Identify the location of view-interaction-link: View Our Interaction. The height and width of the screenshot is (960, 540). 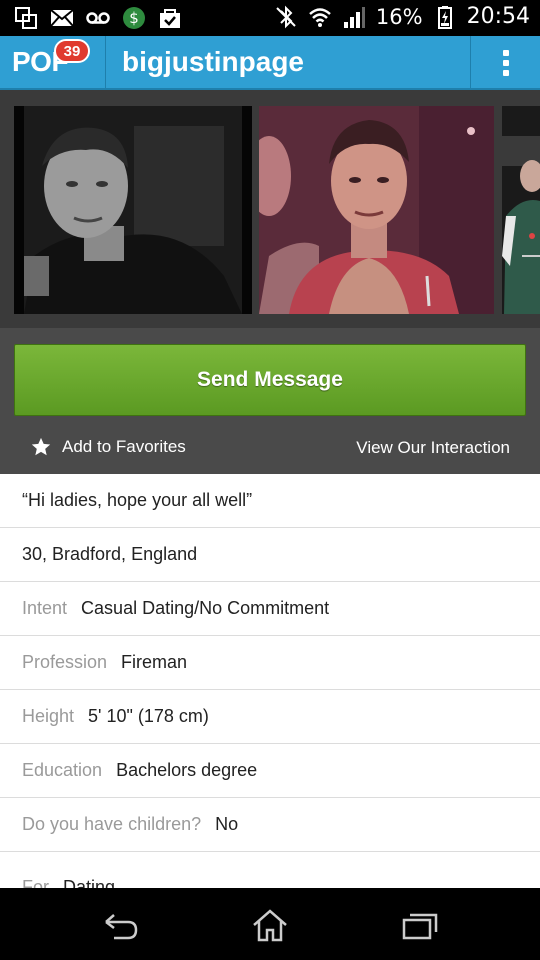
(433, 448).